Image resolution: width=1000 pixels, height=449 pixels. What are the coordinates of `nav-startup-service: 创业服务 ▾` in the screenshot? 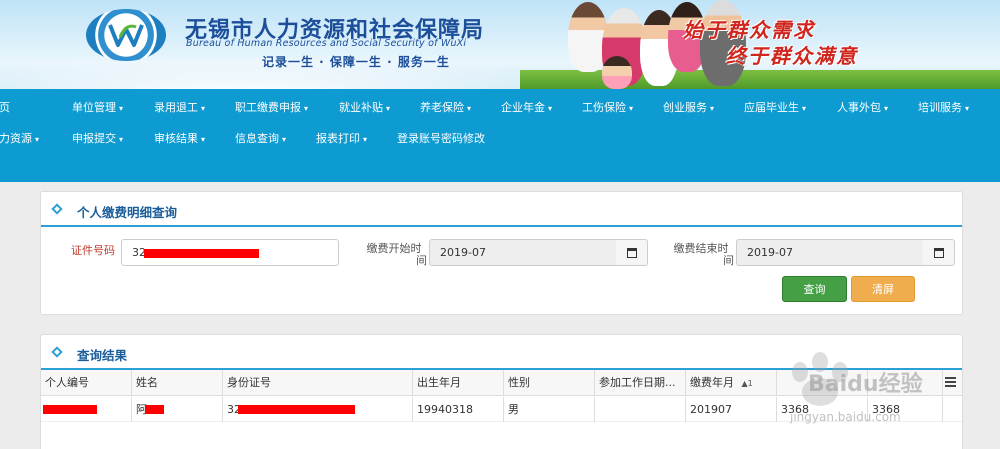 It's located at (688, 107).